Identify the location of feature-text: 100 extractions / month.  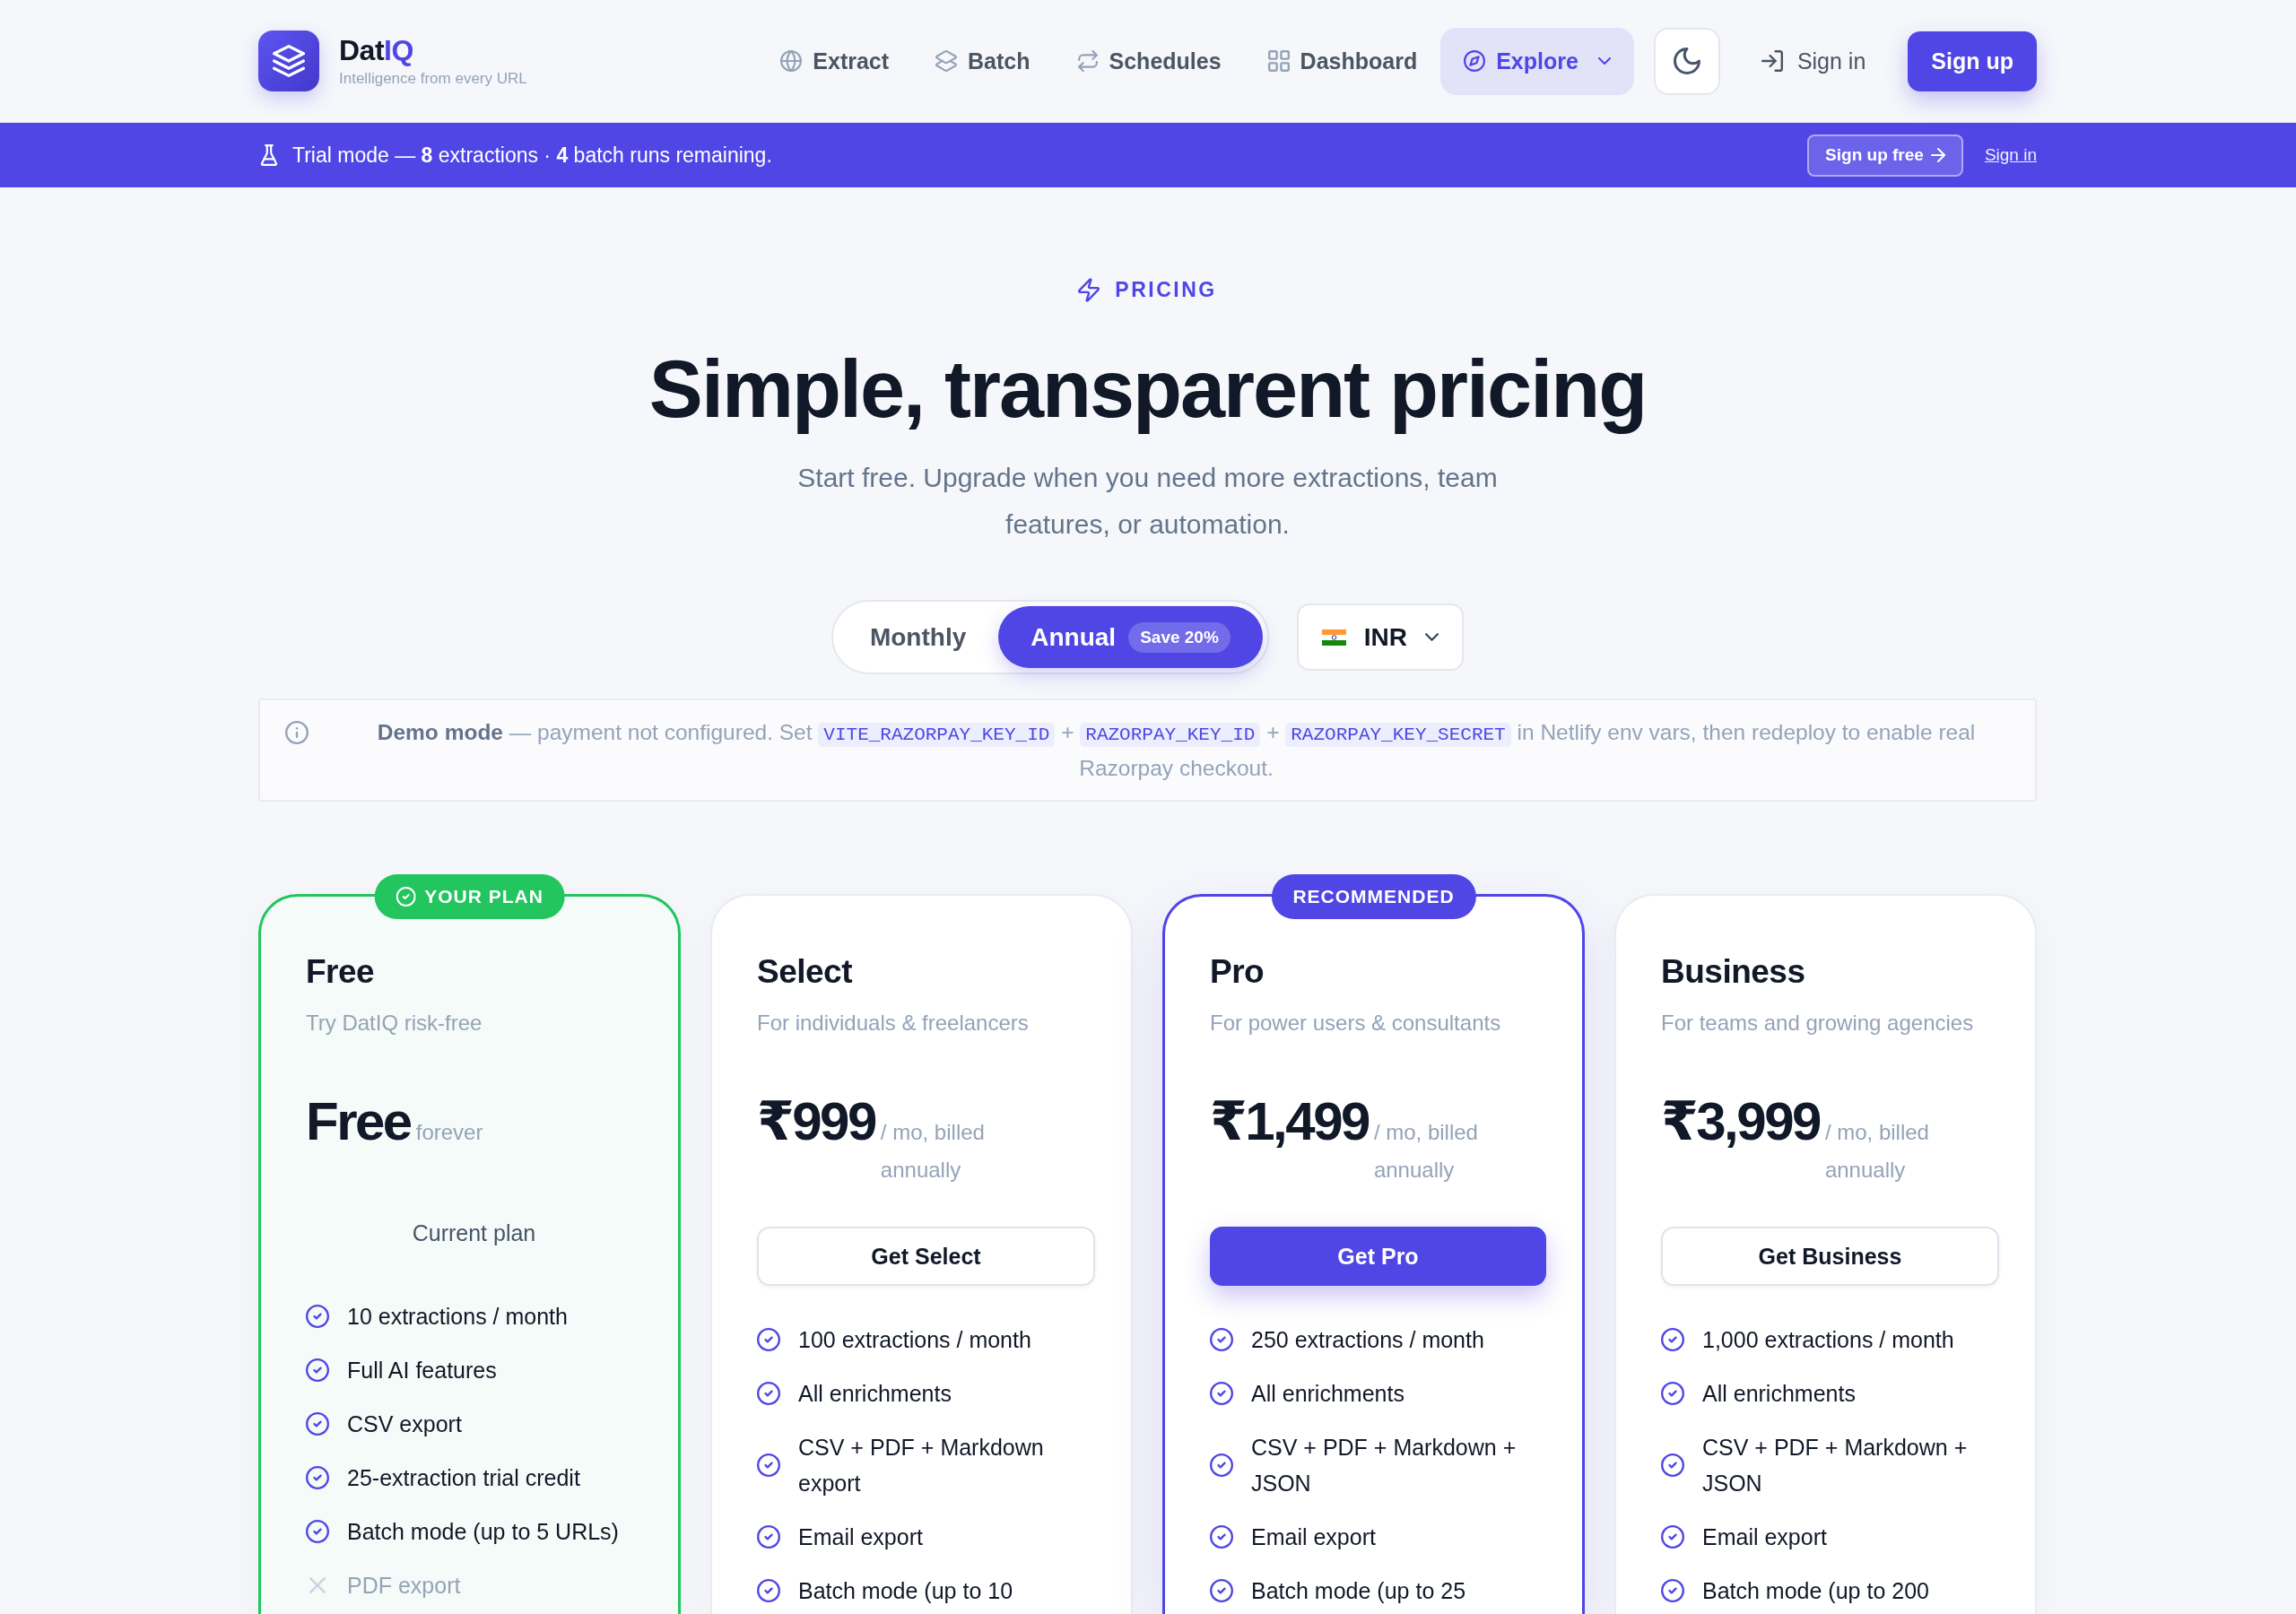
(914, 1340).